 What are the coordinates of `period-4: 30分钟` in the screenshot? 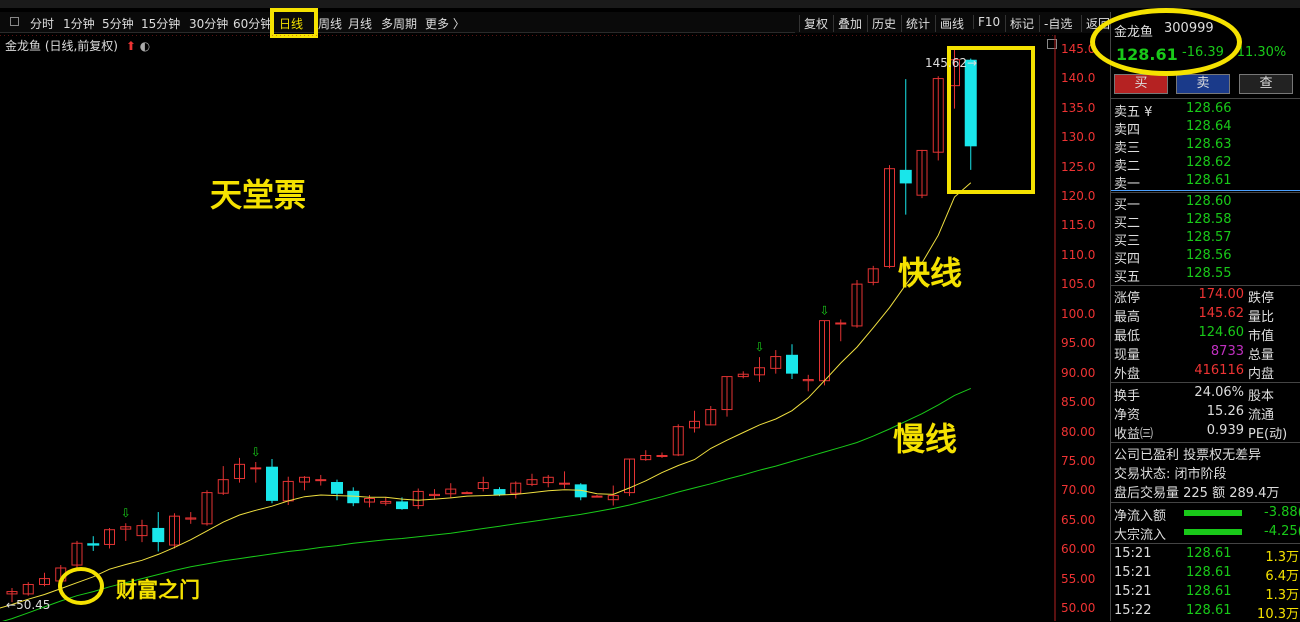 It's located at (208, 23).